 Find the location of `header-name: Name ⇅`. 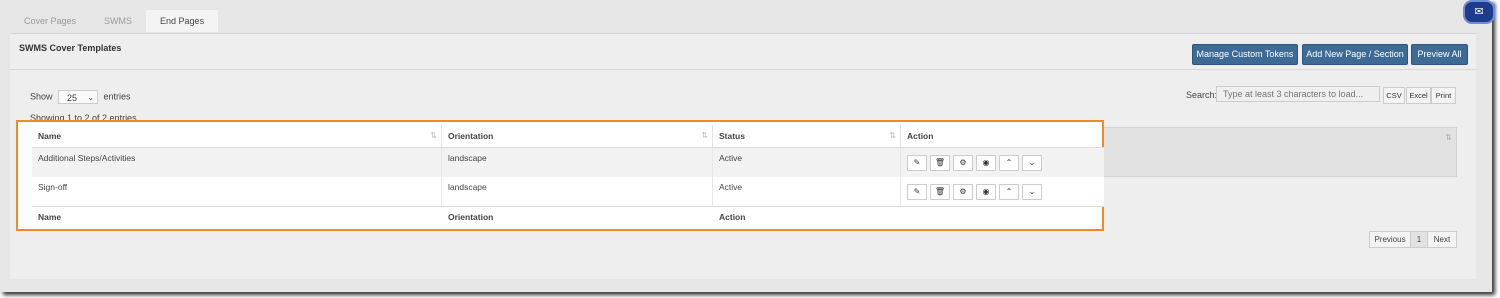

header-name: Name ⇅ is located at coordinates (237, 136).